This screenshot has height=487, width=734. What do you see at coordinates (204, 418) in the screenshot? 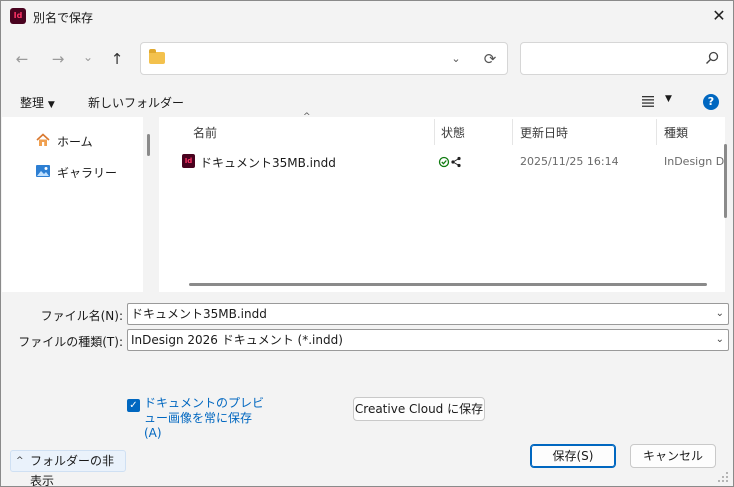
I see `preview-checkbox-label: ドキュメントのプレビュー画像を常に保存(A)` at bounding box center [204, 418].